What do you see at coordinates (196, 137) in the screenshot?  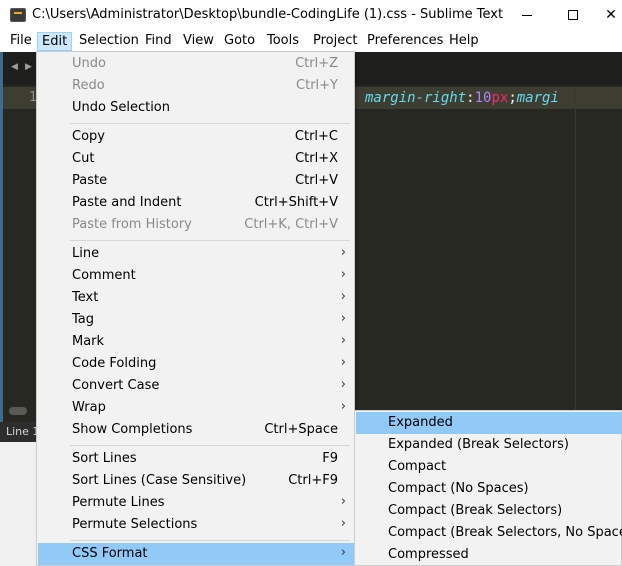 I see `menu-item-copy: Copy Ctrl+C` at bounding box center [196, 137].